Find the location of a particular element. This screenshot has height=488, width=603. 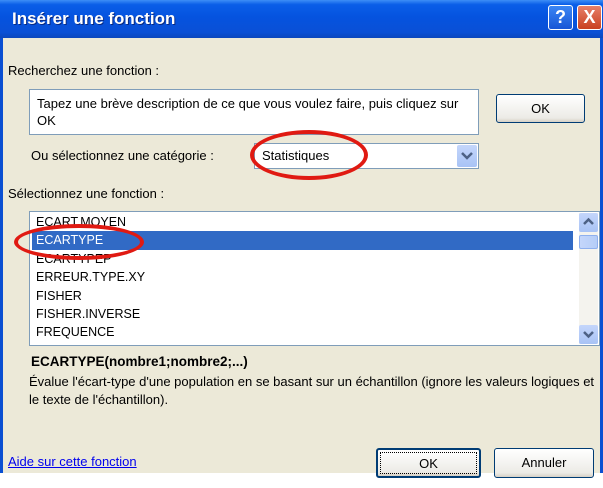

chevron-up-icon is located at coordinates (588, 221).